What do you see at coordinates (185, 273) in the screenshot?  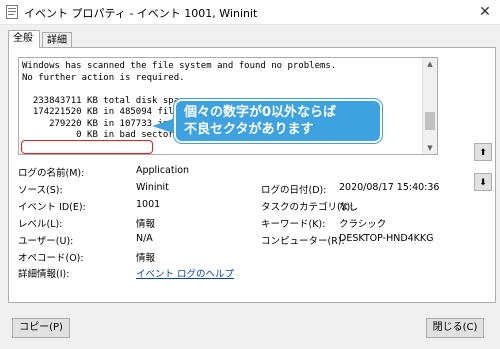 I see `event-log-help-link: イベント ログのヘルプ` at bounding box center [185, 273].